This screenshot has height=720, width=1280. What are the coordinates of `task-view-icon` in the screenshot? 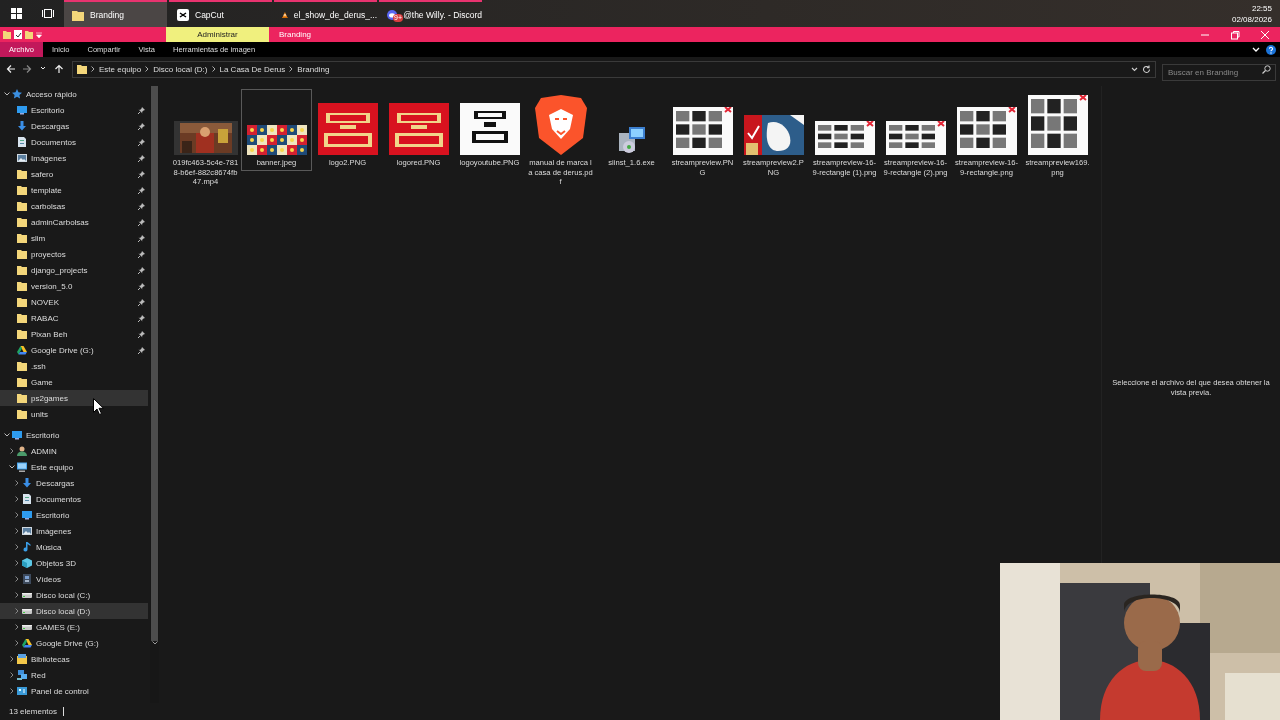 It's located at (48, 13).